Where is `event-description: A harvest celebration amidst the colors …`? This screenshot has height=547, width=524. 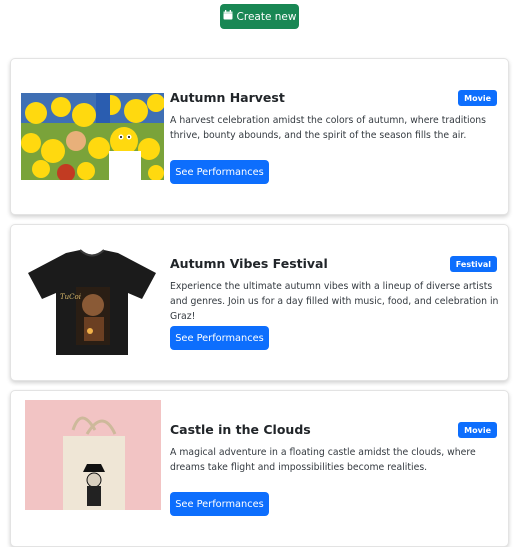 event-description: A harvest celebration amidst the colors … is located at coordinates (328, 128).